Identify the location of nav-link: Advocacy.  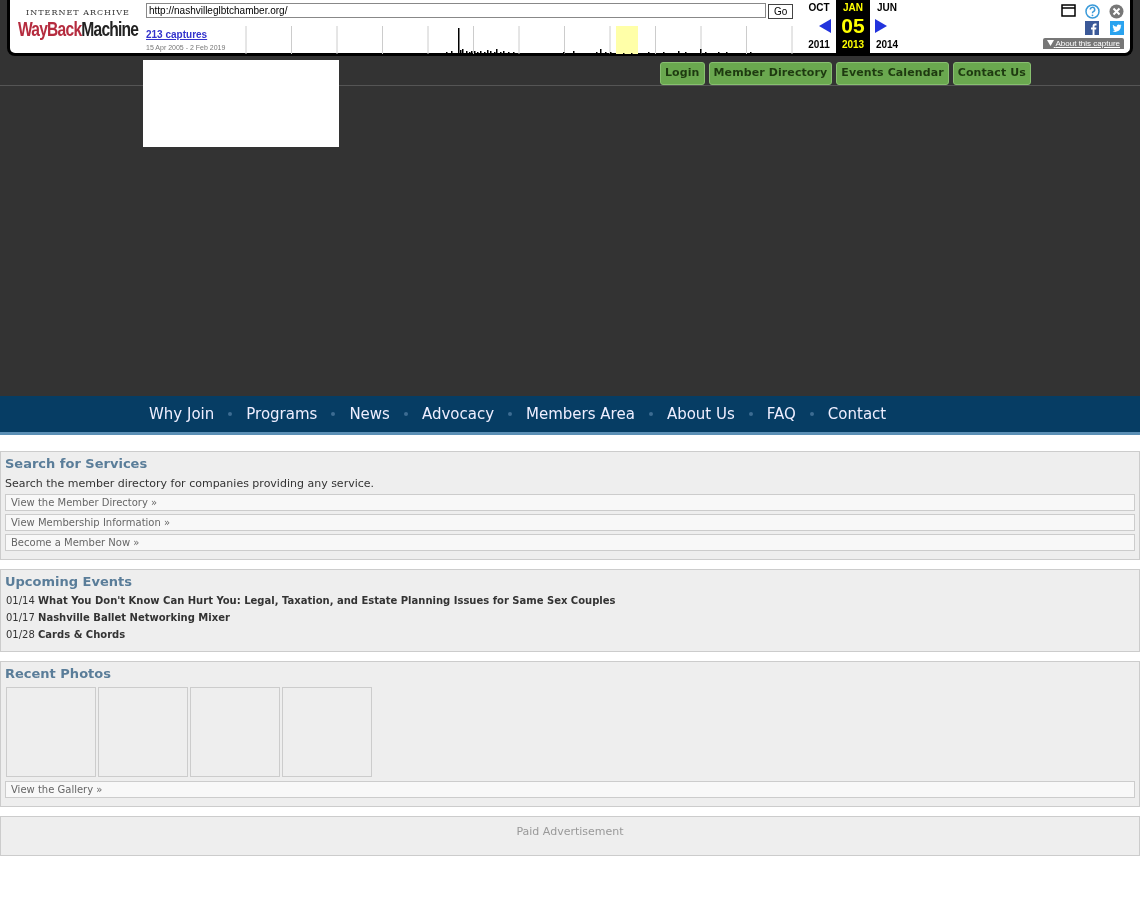
(458, 414).